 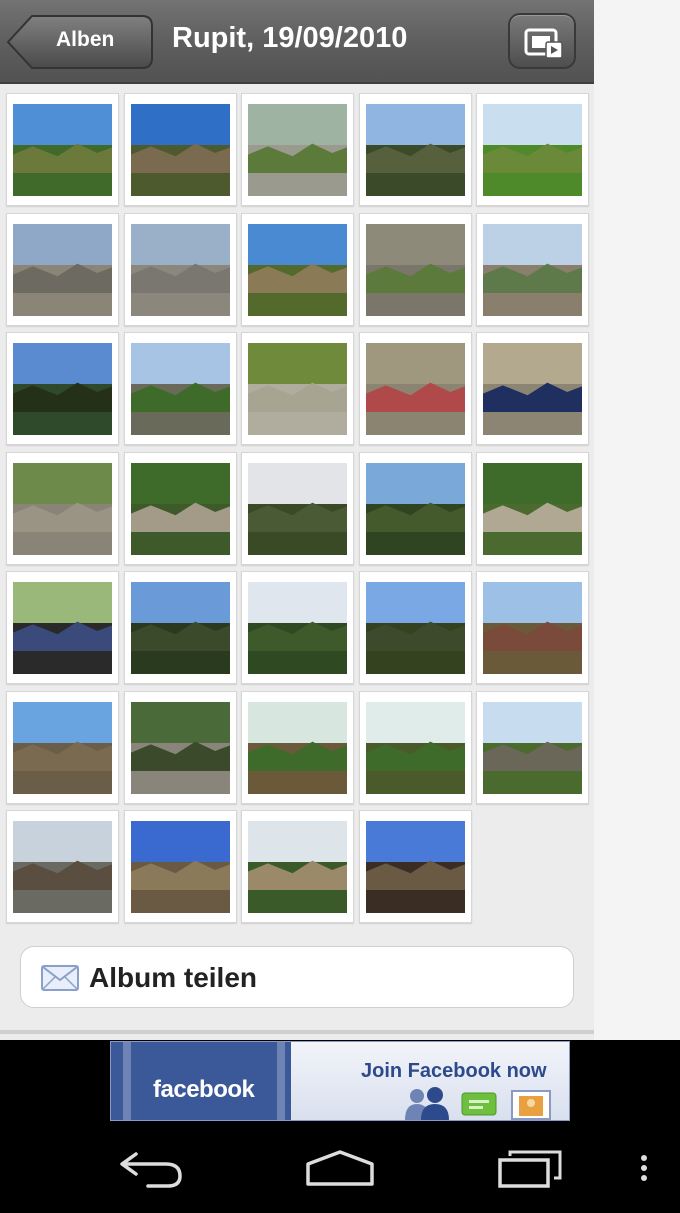 I want to click on facebook-logo-text: facebook, so click(x=204, y=1089).